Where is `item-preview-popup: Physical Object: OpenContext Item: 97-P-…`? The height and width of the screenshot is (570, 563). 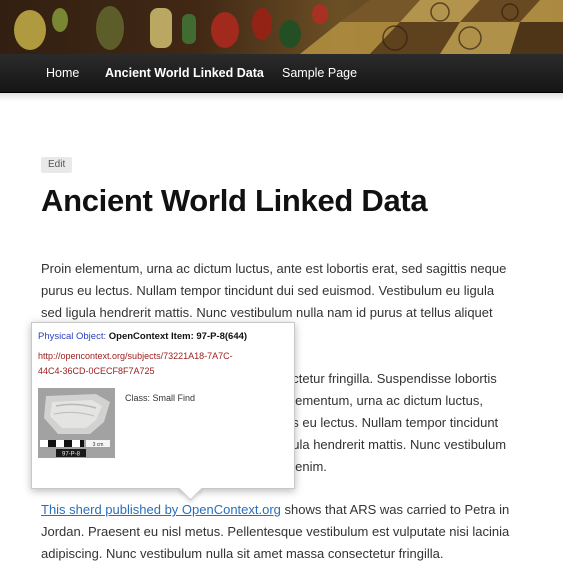 item-preview-popup: Physical Object: OpenContext Item: 97-P-… is located at coordinates (163, 411).